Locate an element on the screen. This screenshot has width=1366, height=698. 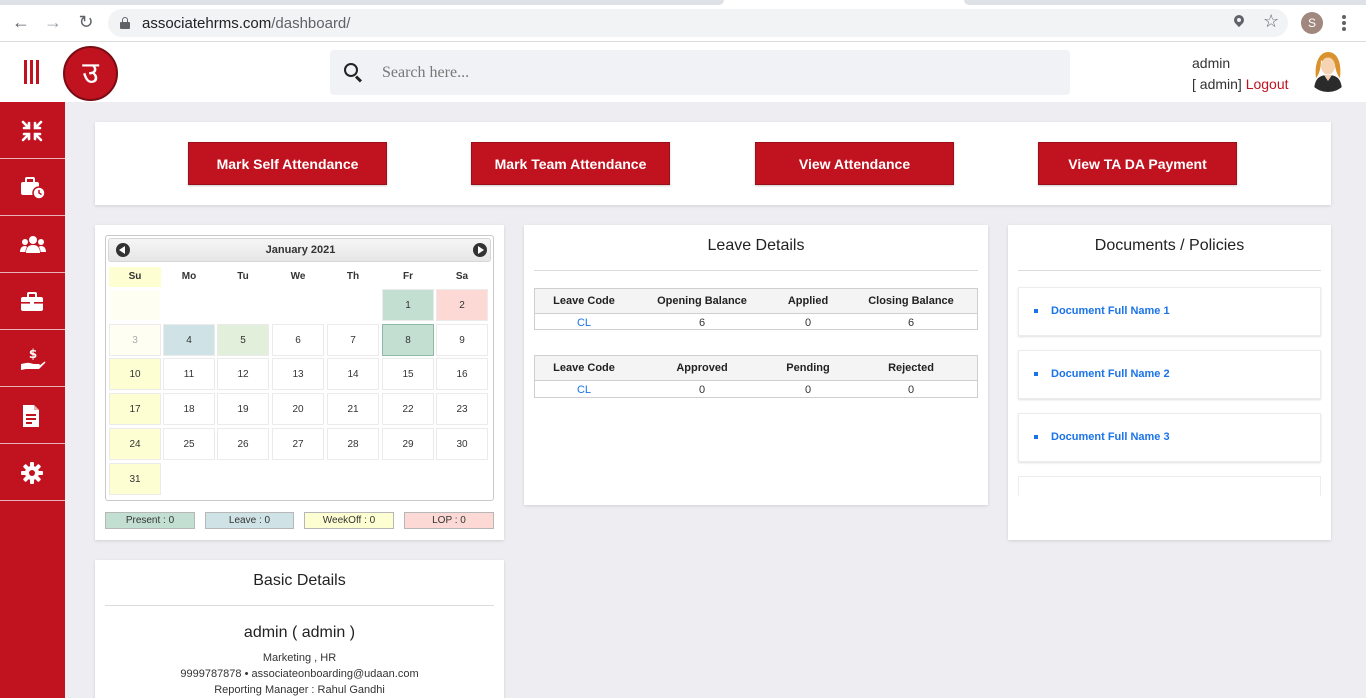
calendar-day: 18 is located at coordinates (189, 409).